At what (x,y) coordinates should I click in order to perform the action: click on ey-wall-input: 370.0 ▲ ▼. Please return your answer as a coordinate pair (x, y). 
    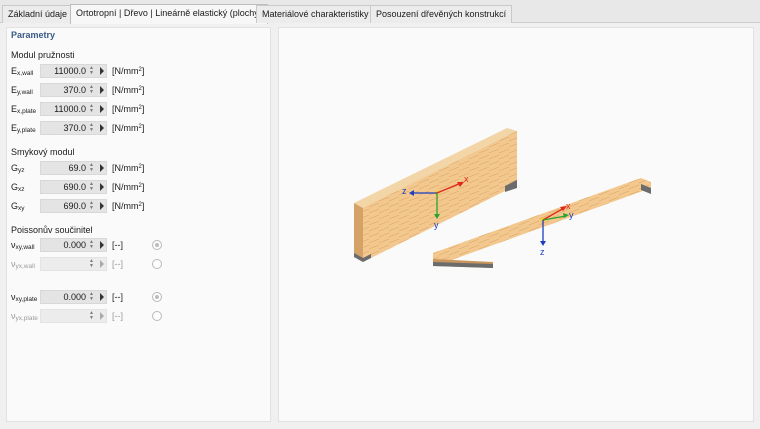
    Looking at the image, I should click on (73, 90).